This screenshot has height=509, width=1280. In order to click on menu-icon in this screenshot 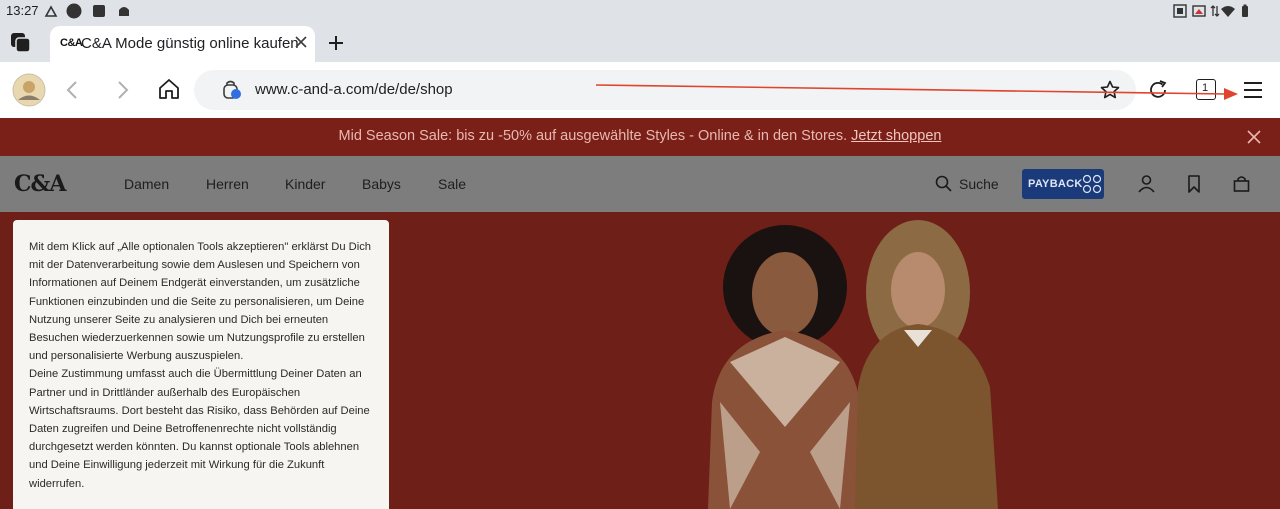, I will do `click(1253, 90)`.